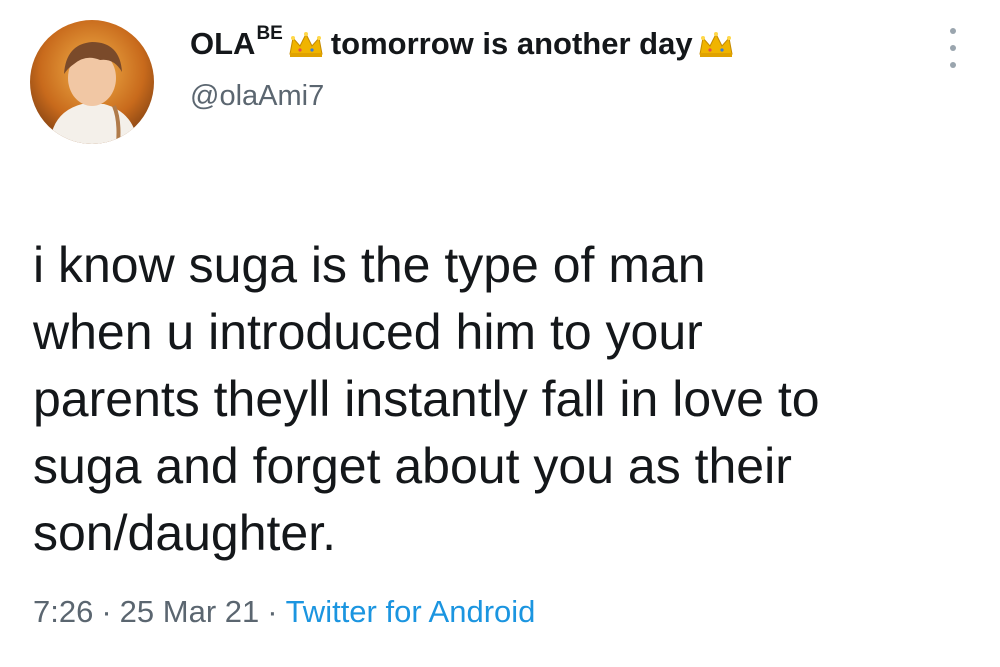 This screenshot has height=667, width=1000. I want to click on display-name-tail: tomorrow is another day, so click(511, 43).